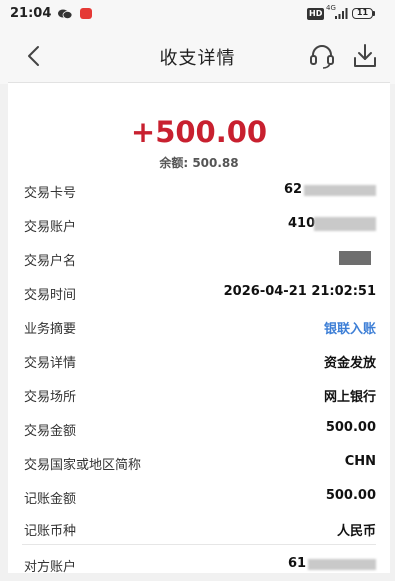 The image size is (395, 581). What do you see at coordinates (297, 563) in the screenshot?
I see `row-value: 61` at bounding box center [297, 563].